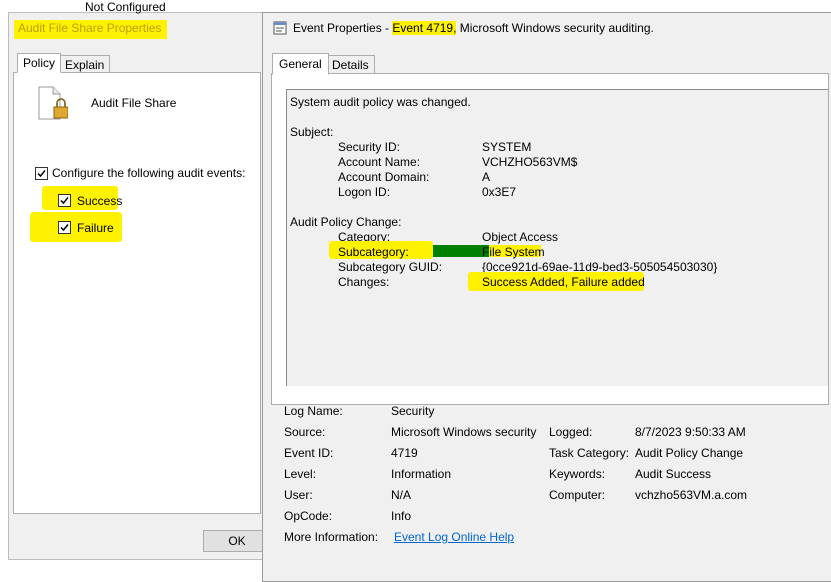 The image size is (831, 582). I want to click on subcategory-guid-label: Subcategory GUID:, so click(390, 267).